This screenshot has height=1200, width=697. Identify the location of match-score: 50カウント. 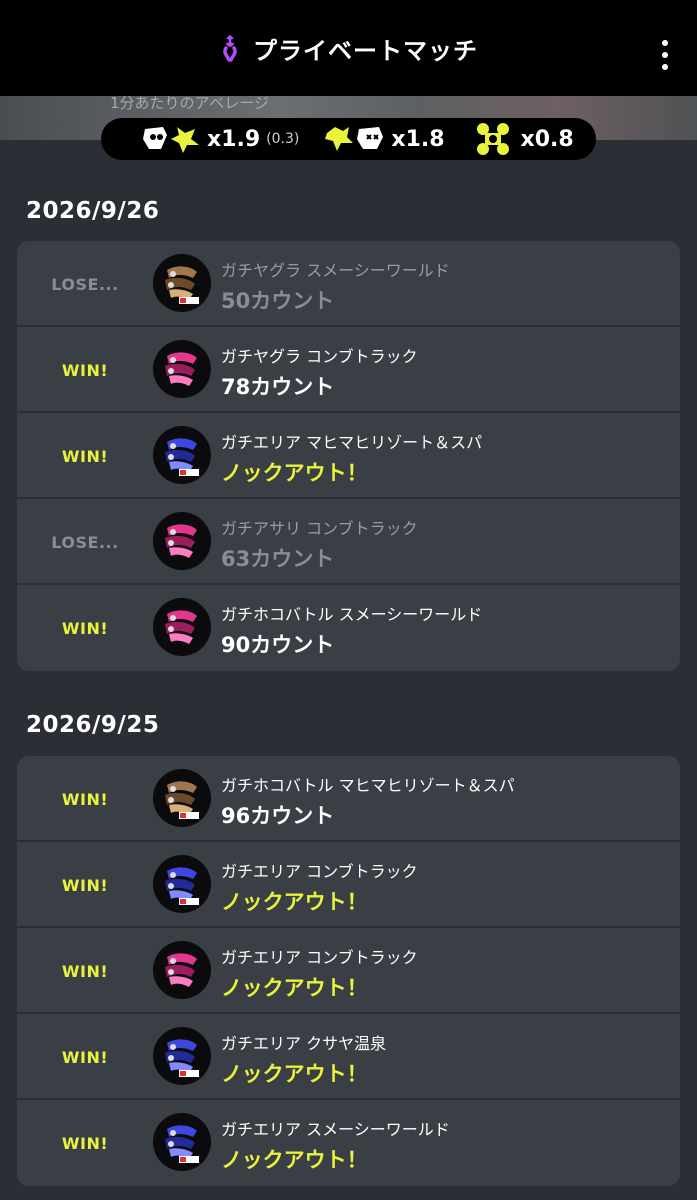
(278, 301).